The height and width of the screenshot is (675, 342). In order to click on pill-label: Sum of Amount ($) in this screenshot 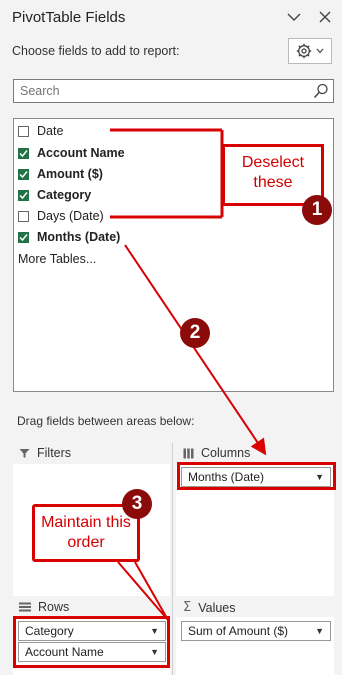, I will do `click(238, 631)`.